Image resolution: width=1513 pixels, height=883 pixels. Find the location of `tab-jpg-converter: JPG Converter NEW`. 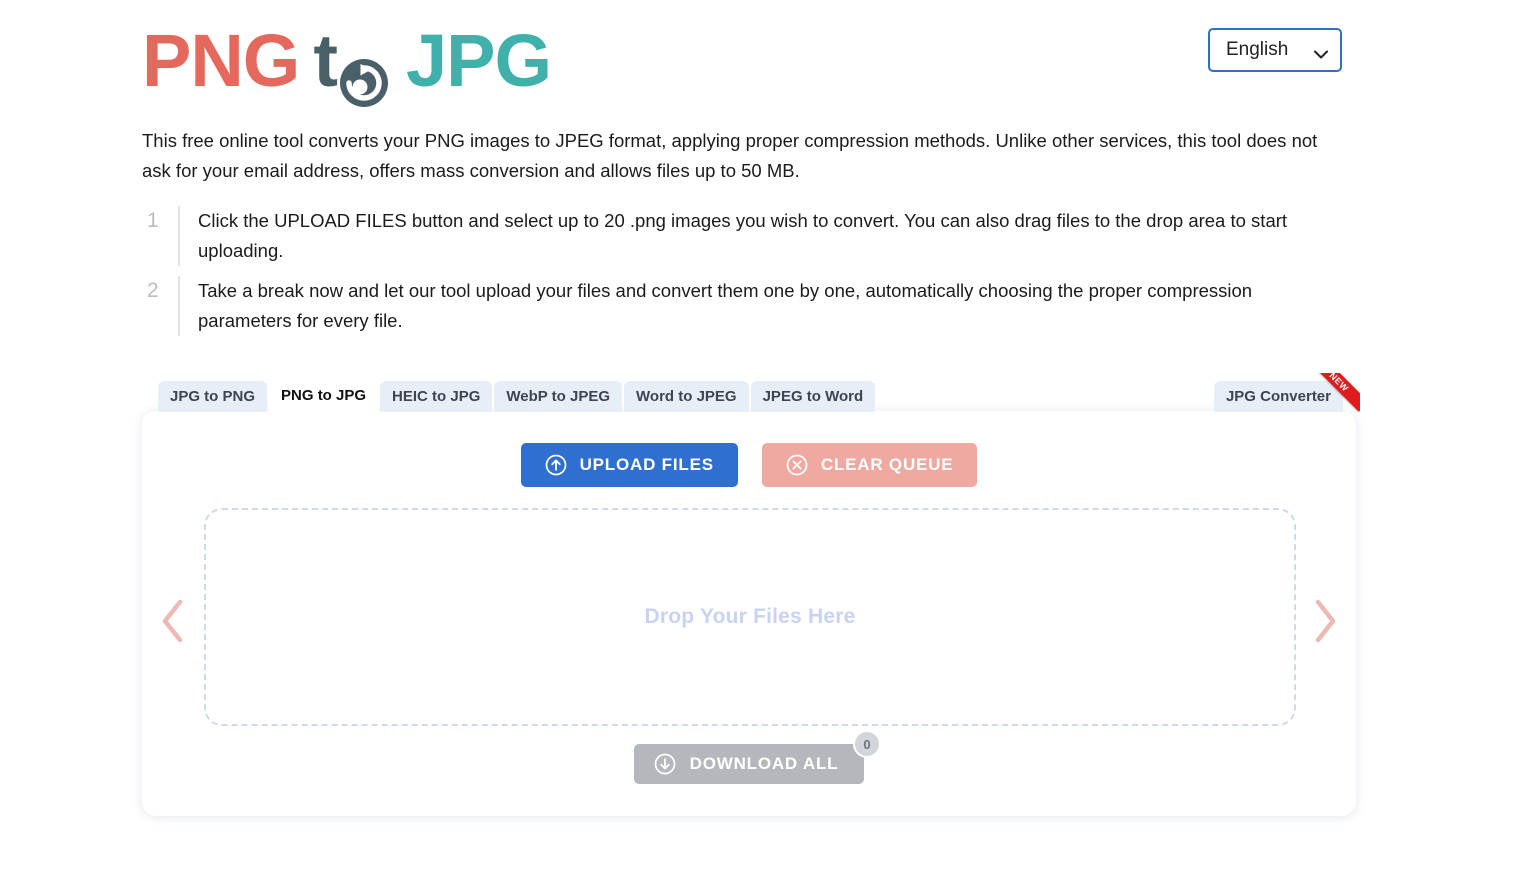

tab-jpg-converter: JPG Converter NEW is located at coordinates (1286, 392).